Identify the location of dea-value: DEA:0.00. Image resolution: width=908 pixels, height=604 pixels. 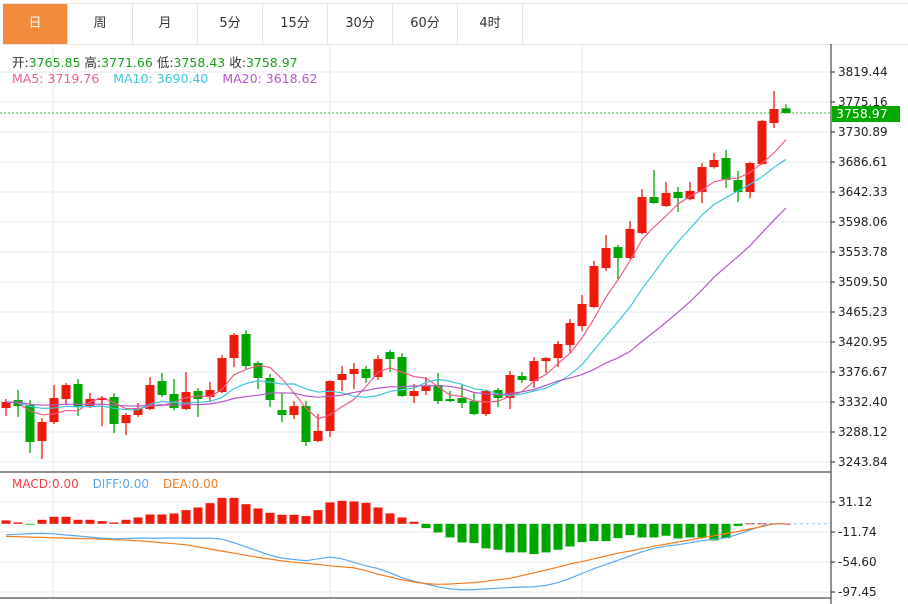
(190, 484).